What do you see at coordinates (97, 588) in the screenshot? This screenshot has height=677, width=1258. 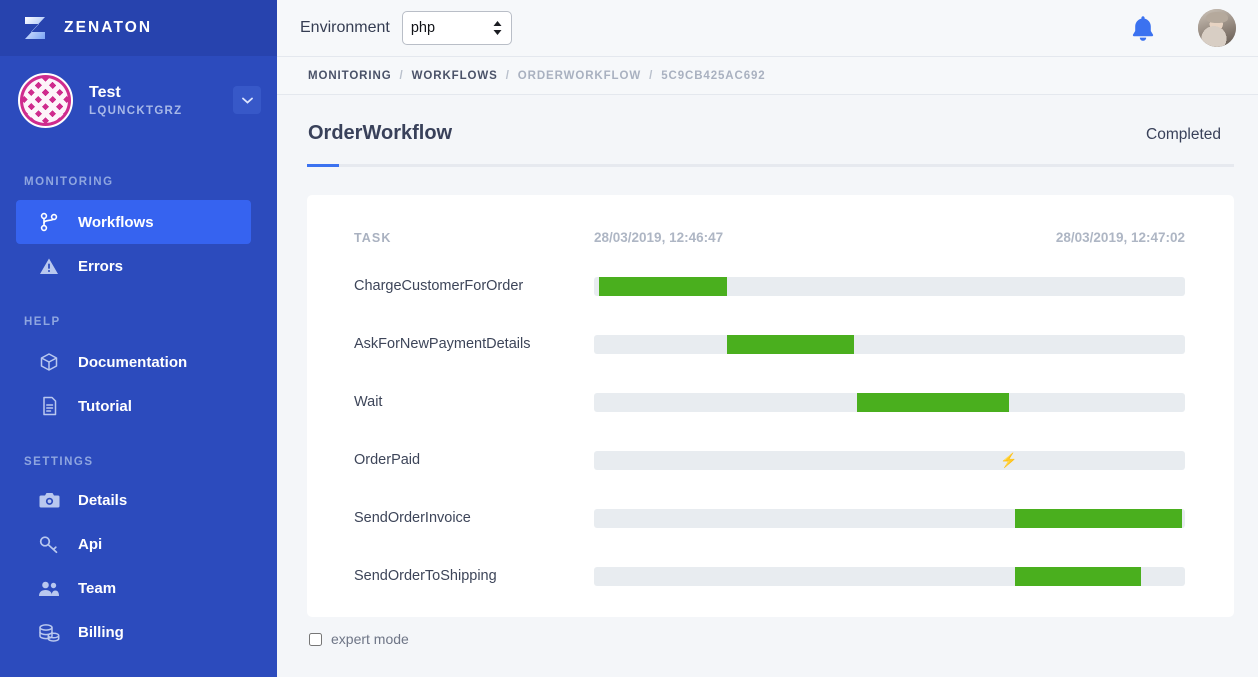 I see `sidebar-item-label: Team` at bounding box center [97, 588].